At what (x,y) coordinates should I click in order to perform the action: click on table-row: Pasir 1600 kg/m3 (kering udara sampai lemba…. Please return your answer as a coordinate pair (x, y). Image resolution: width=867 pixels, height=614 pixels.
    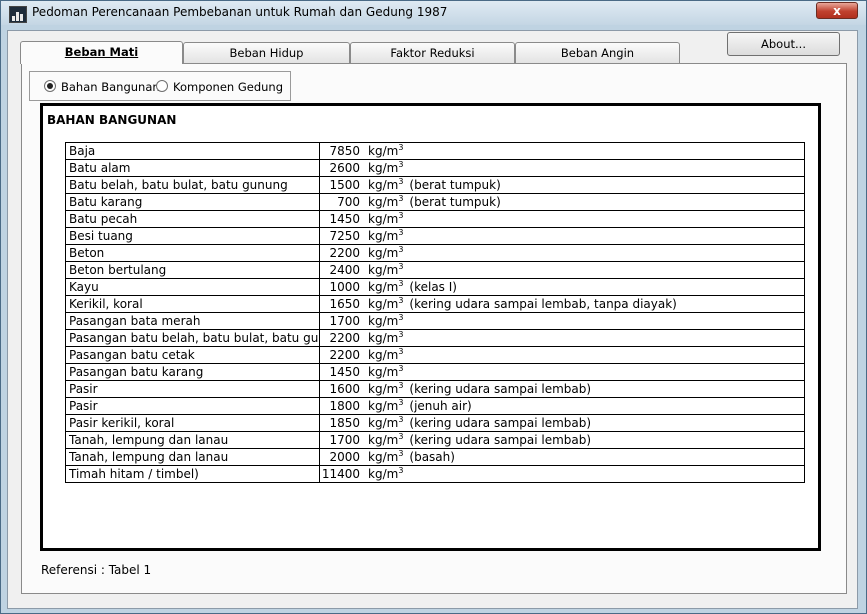
    Looking at the image, I should click on (435, 389).